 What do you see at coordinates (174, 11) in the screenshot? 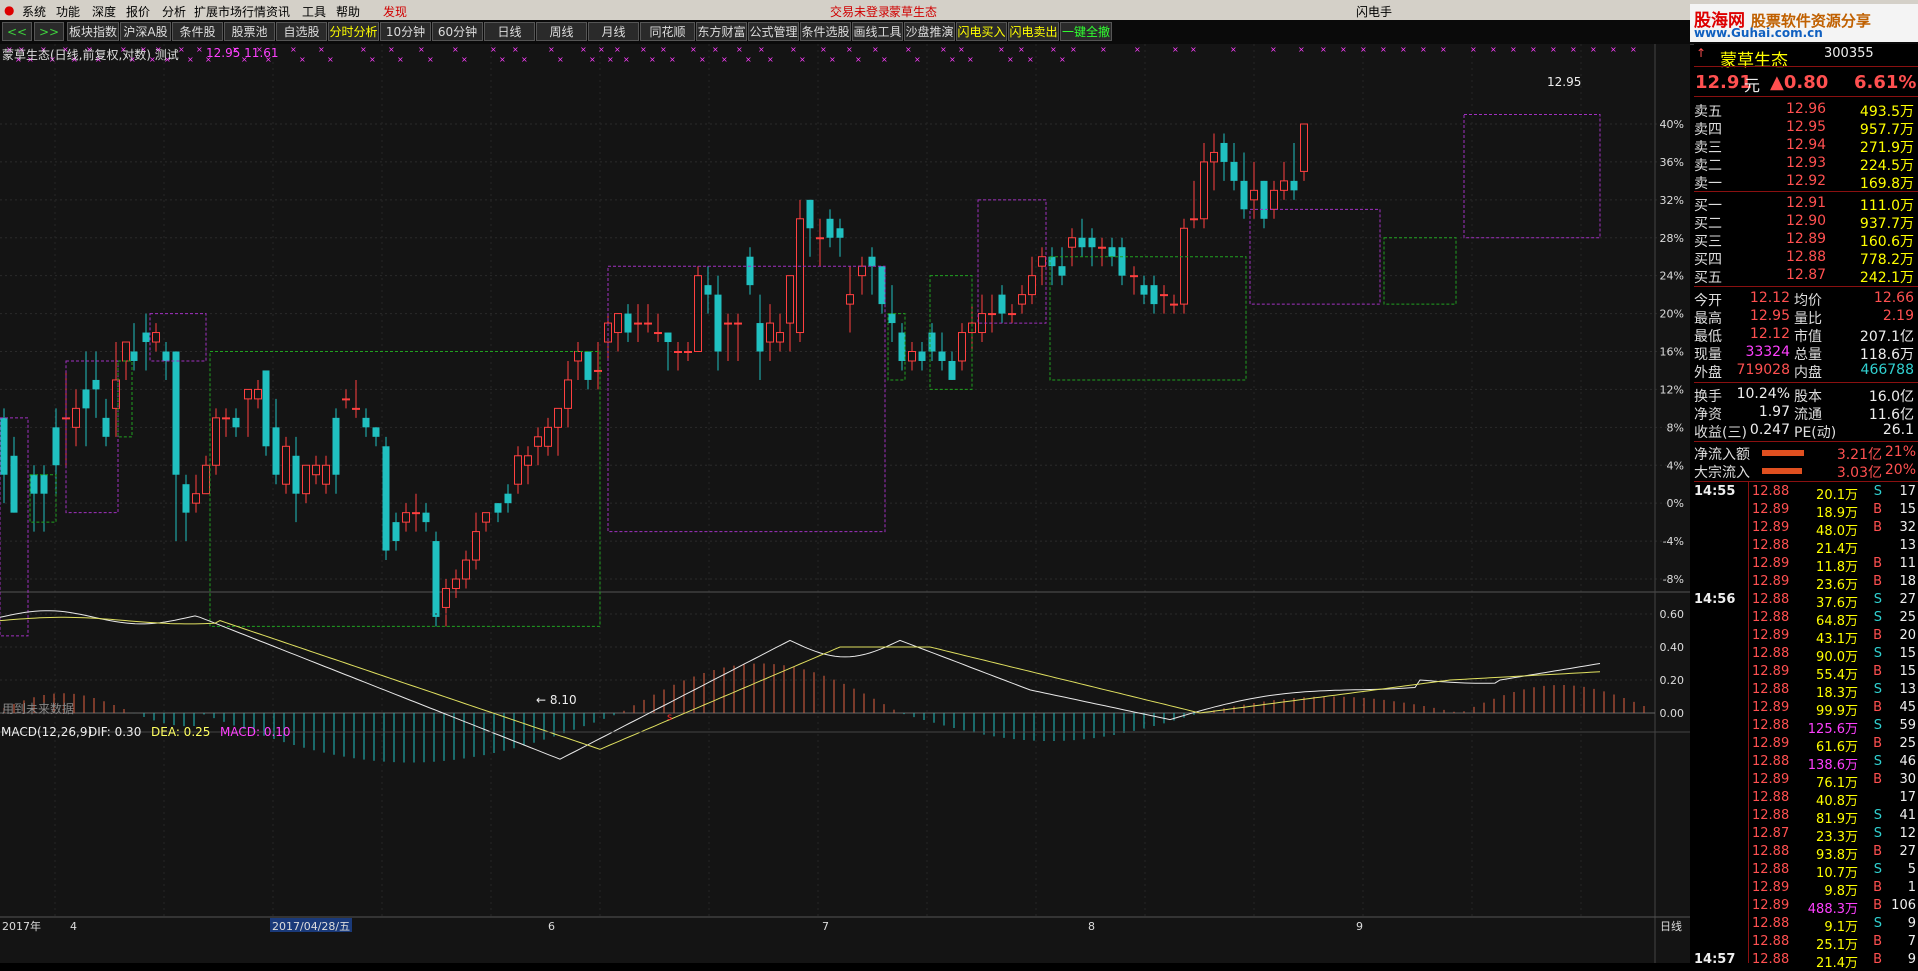
I see `menu-item: 分析` at bounding box center [174, 11].